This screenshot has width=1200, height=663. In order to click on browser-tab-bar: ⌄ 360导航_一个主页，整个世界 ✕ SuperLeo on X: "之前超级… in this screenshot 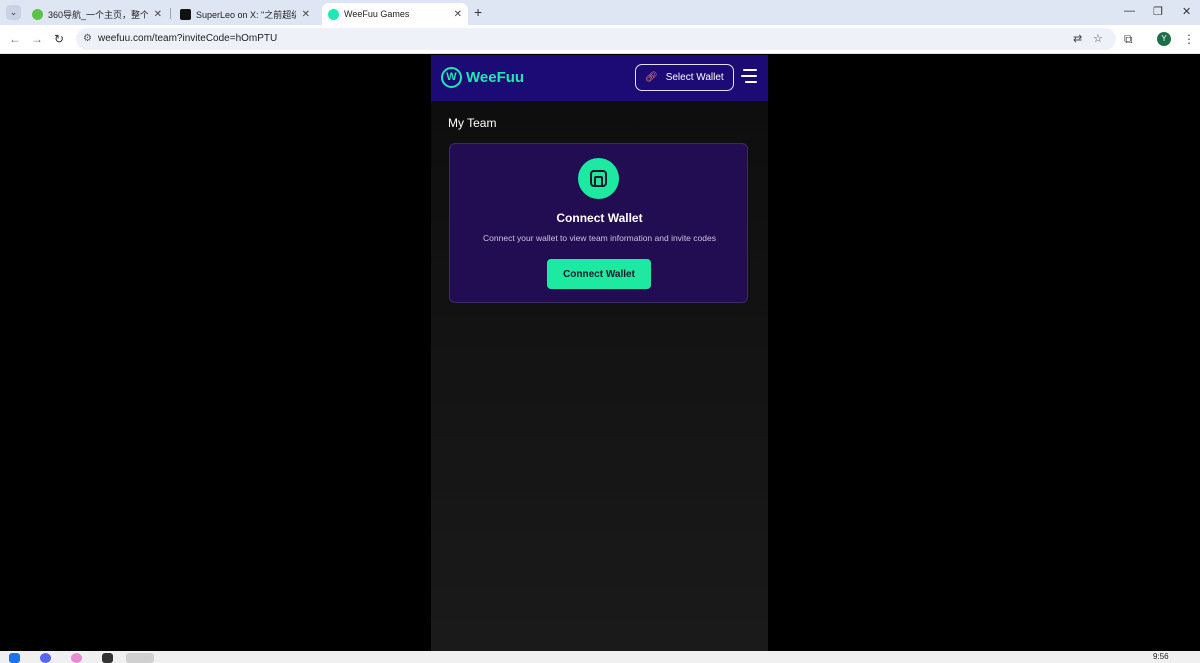, I will do `click(600, 12)`.